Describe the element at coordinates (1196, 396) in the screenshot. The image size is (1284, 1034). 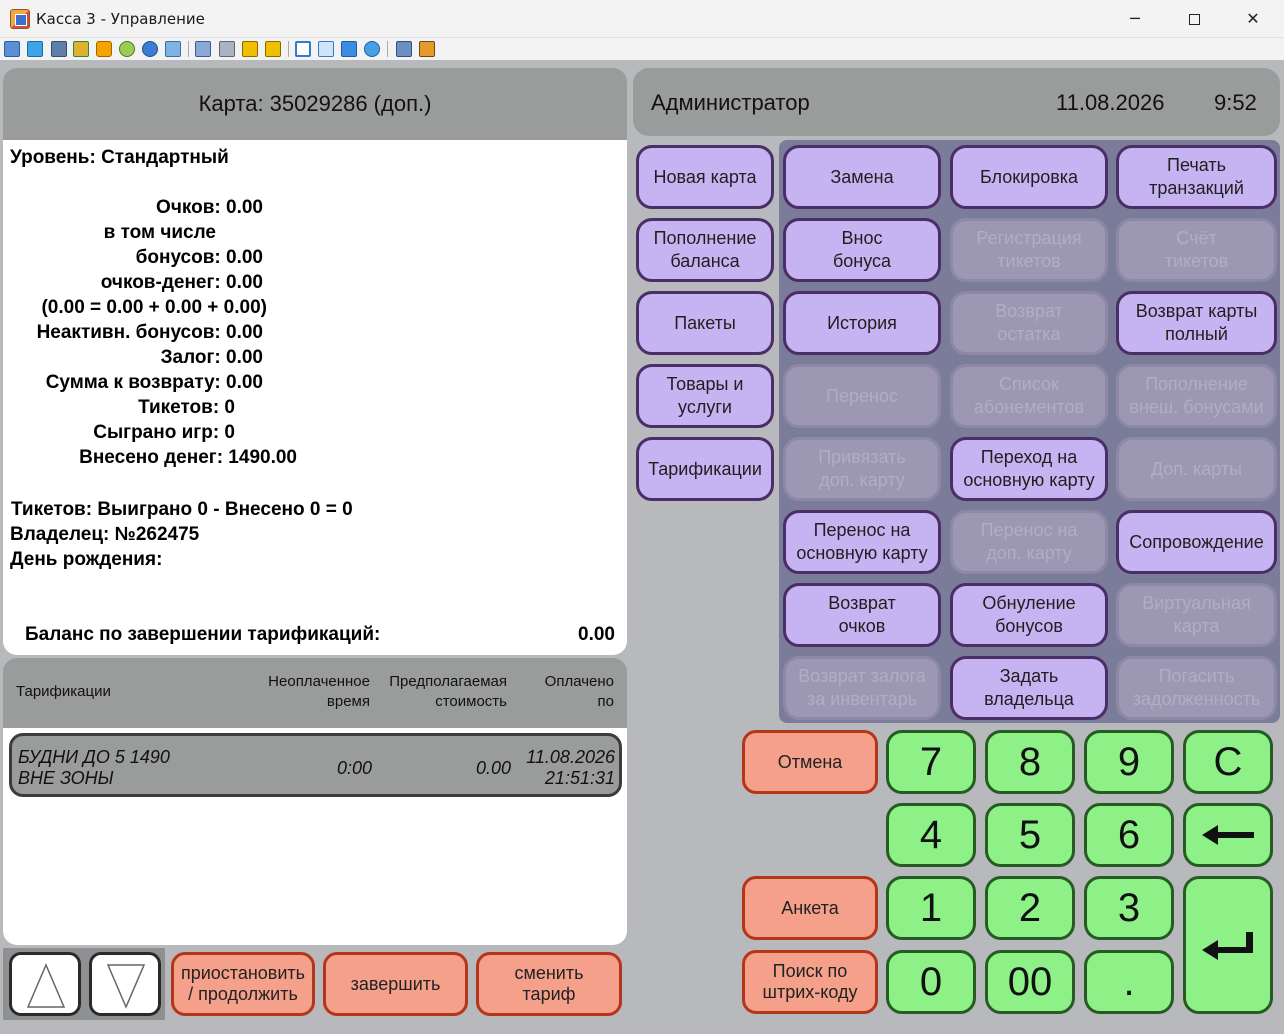
I see `function-button-12: Пополнение внеш. бонусами` at that location.